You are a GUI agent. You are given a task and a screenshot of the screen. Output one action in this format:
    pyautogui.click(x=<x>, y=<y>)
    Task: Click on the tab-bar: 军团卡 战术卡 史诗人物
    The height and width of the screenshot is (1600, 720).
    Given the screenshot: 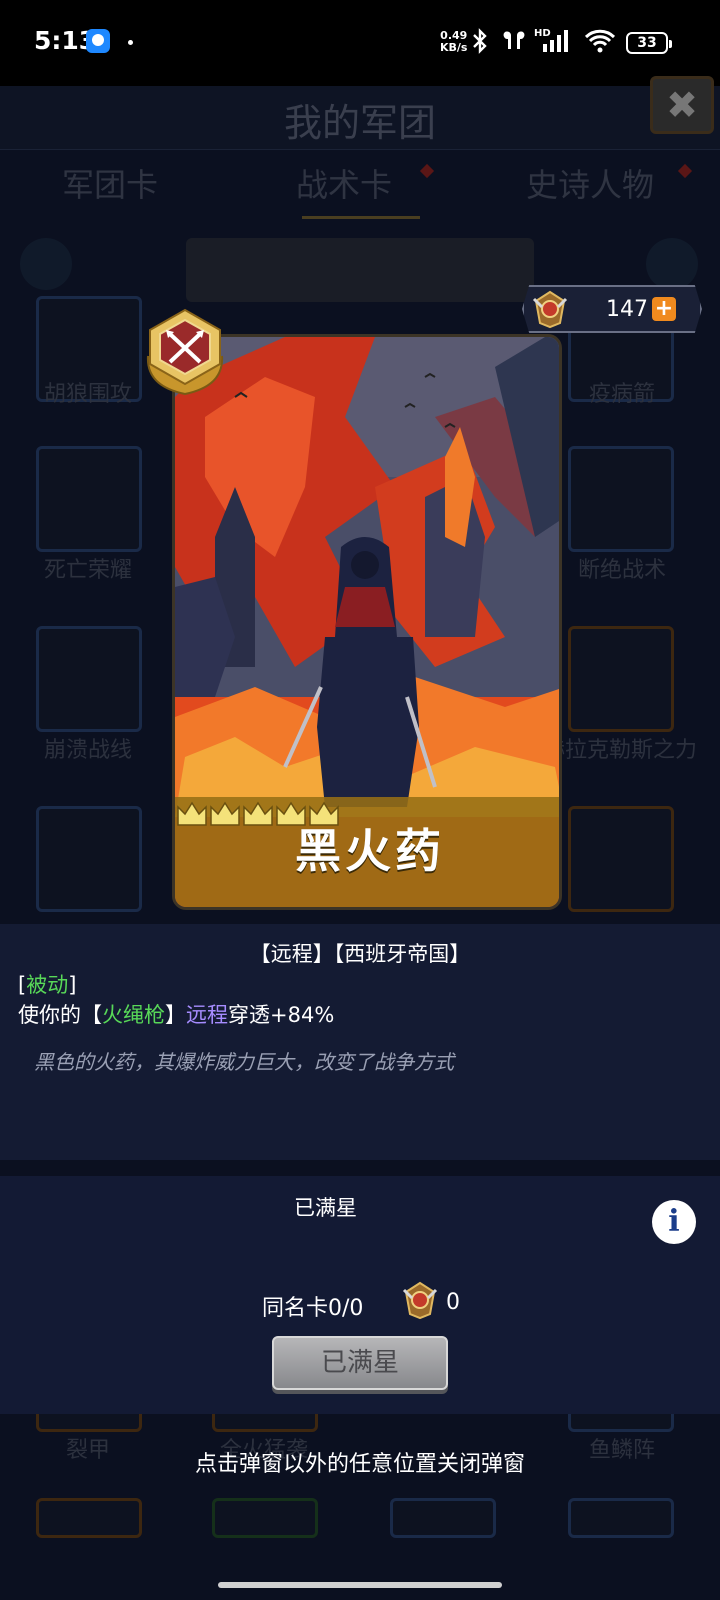 What is the action you would take?
    pyautogui.click(x=360, y=190)
    